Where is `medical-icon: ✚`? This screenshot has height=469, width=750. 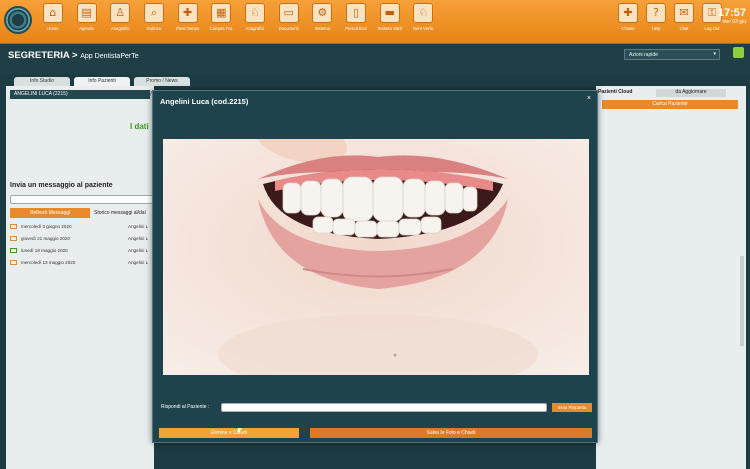 medical-icon: ✚ is located at coordinates (187, 13).